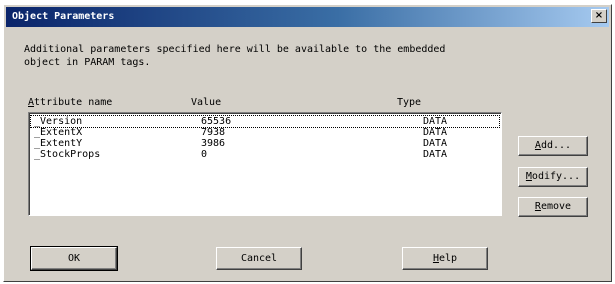 The width and height of the screenshot is (615, 284). I want to click on title-bar: Object Parameters ×, so click(307, 17).